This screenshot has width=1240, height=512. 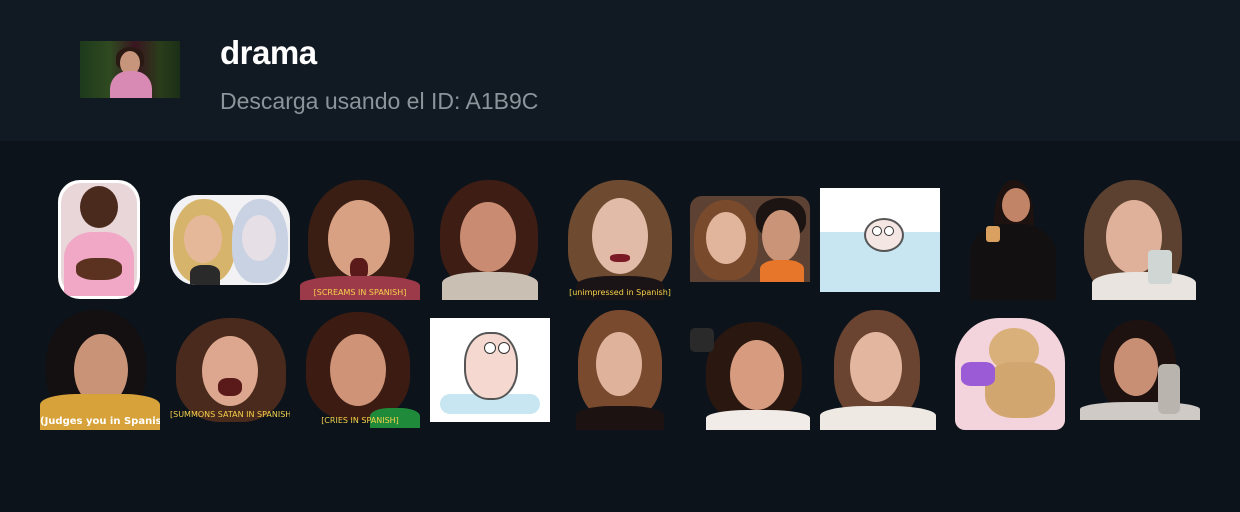 I want to click on sticker-7-cartoon, so click(x=880, y=240).